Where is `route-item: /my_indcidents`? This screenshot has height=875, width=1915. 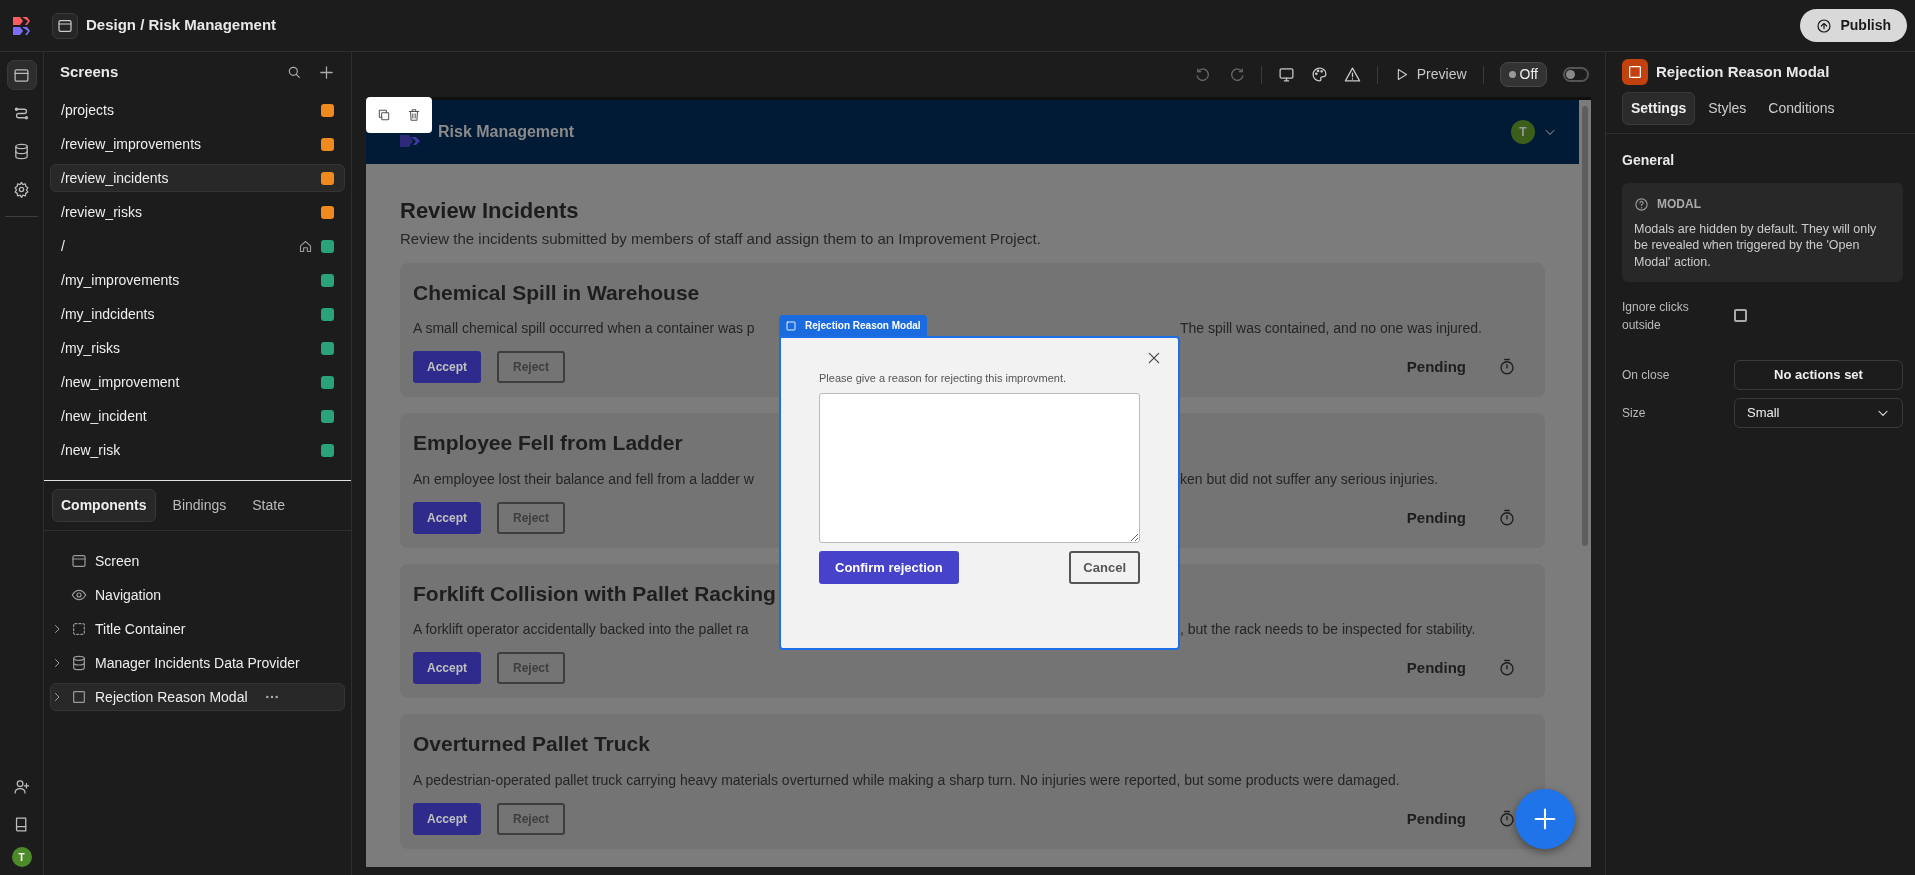
route-item: /my_indcidents is located at coordinates (197, 314).